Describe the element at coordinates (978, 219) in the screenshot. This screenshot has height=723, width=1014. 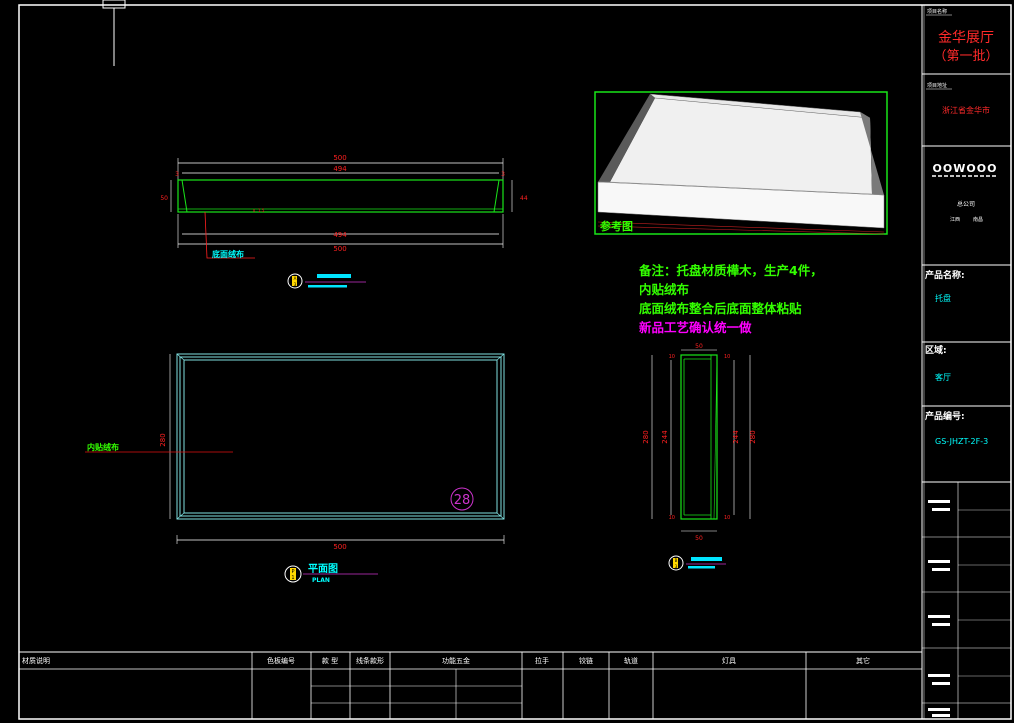
I see `company-sub-2: 南昌` at that location.